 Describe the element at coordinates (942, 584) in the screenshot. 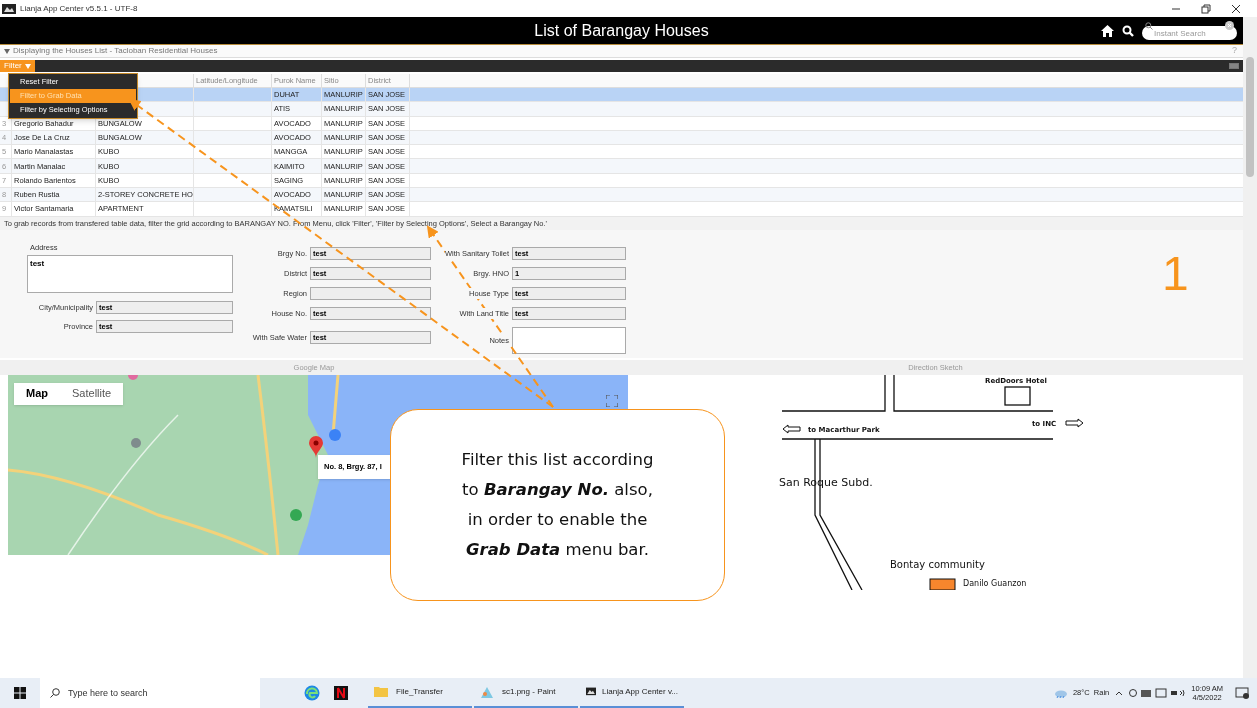

I see `residence-marker` at that location.